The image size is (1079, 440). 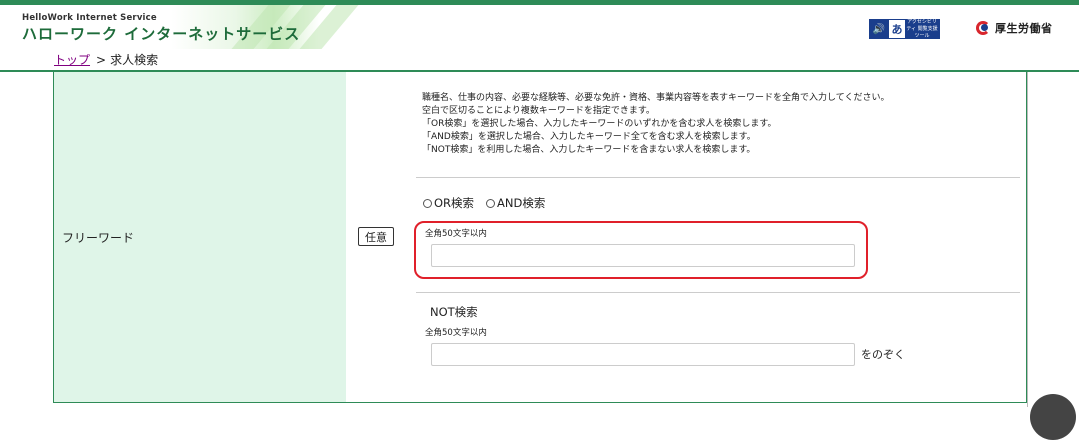 I want to click on description-line: 「NOT検索」を利用した場合、入力したキーワードを含まない求人を検索します。, so click(x=589, y=150).